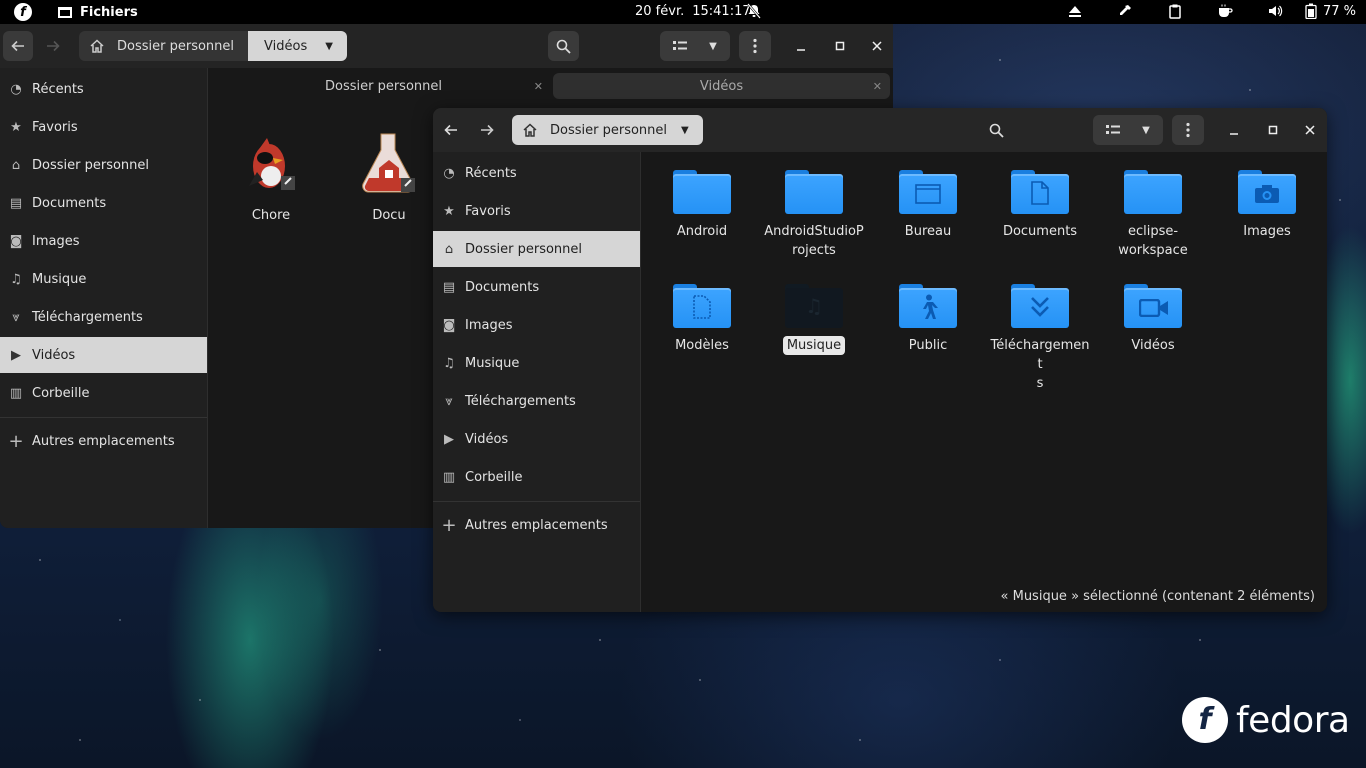 This screenshot has width=1366, height=768. Describe the element at coordinates (449, 249) in the screenshot. I see `home-icon: ⌂` at that location.